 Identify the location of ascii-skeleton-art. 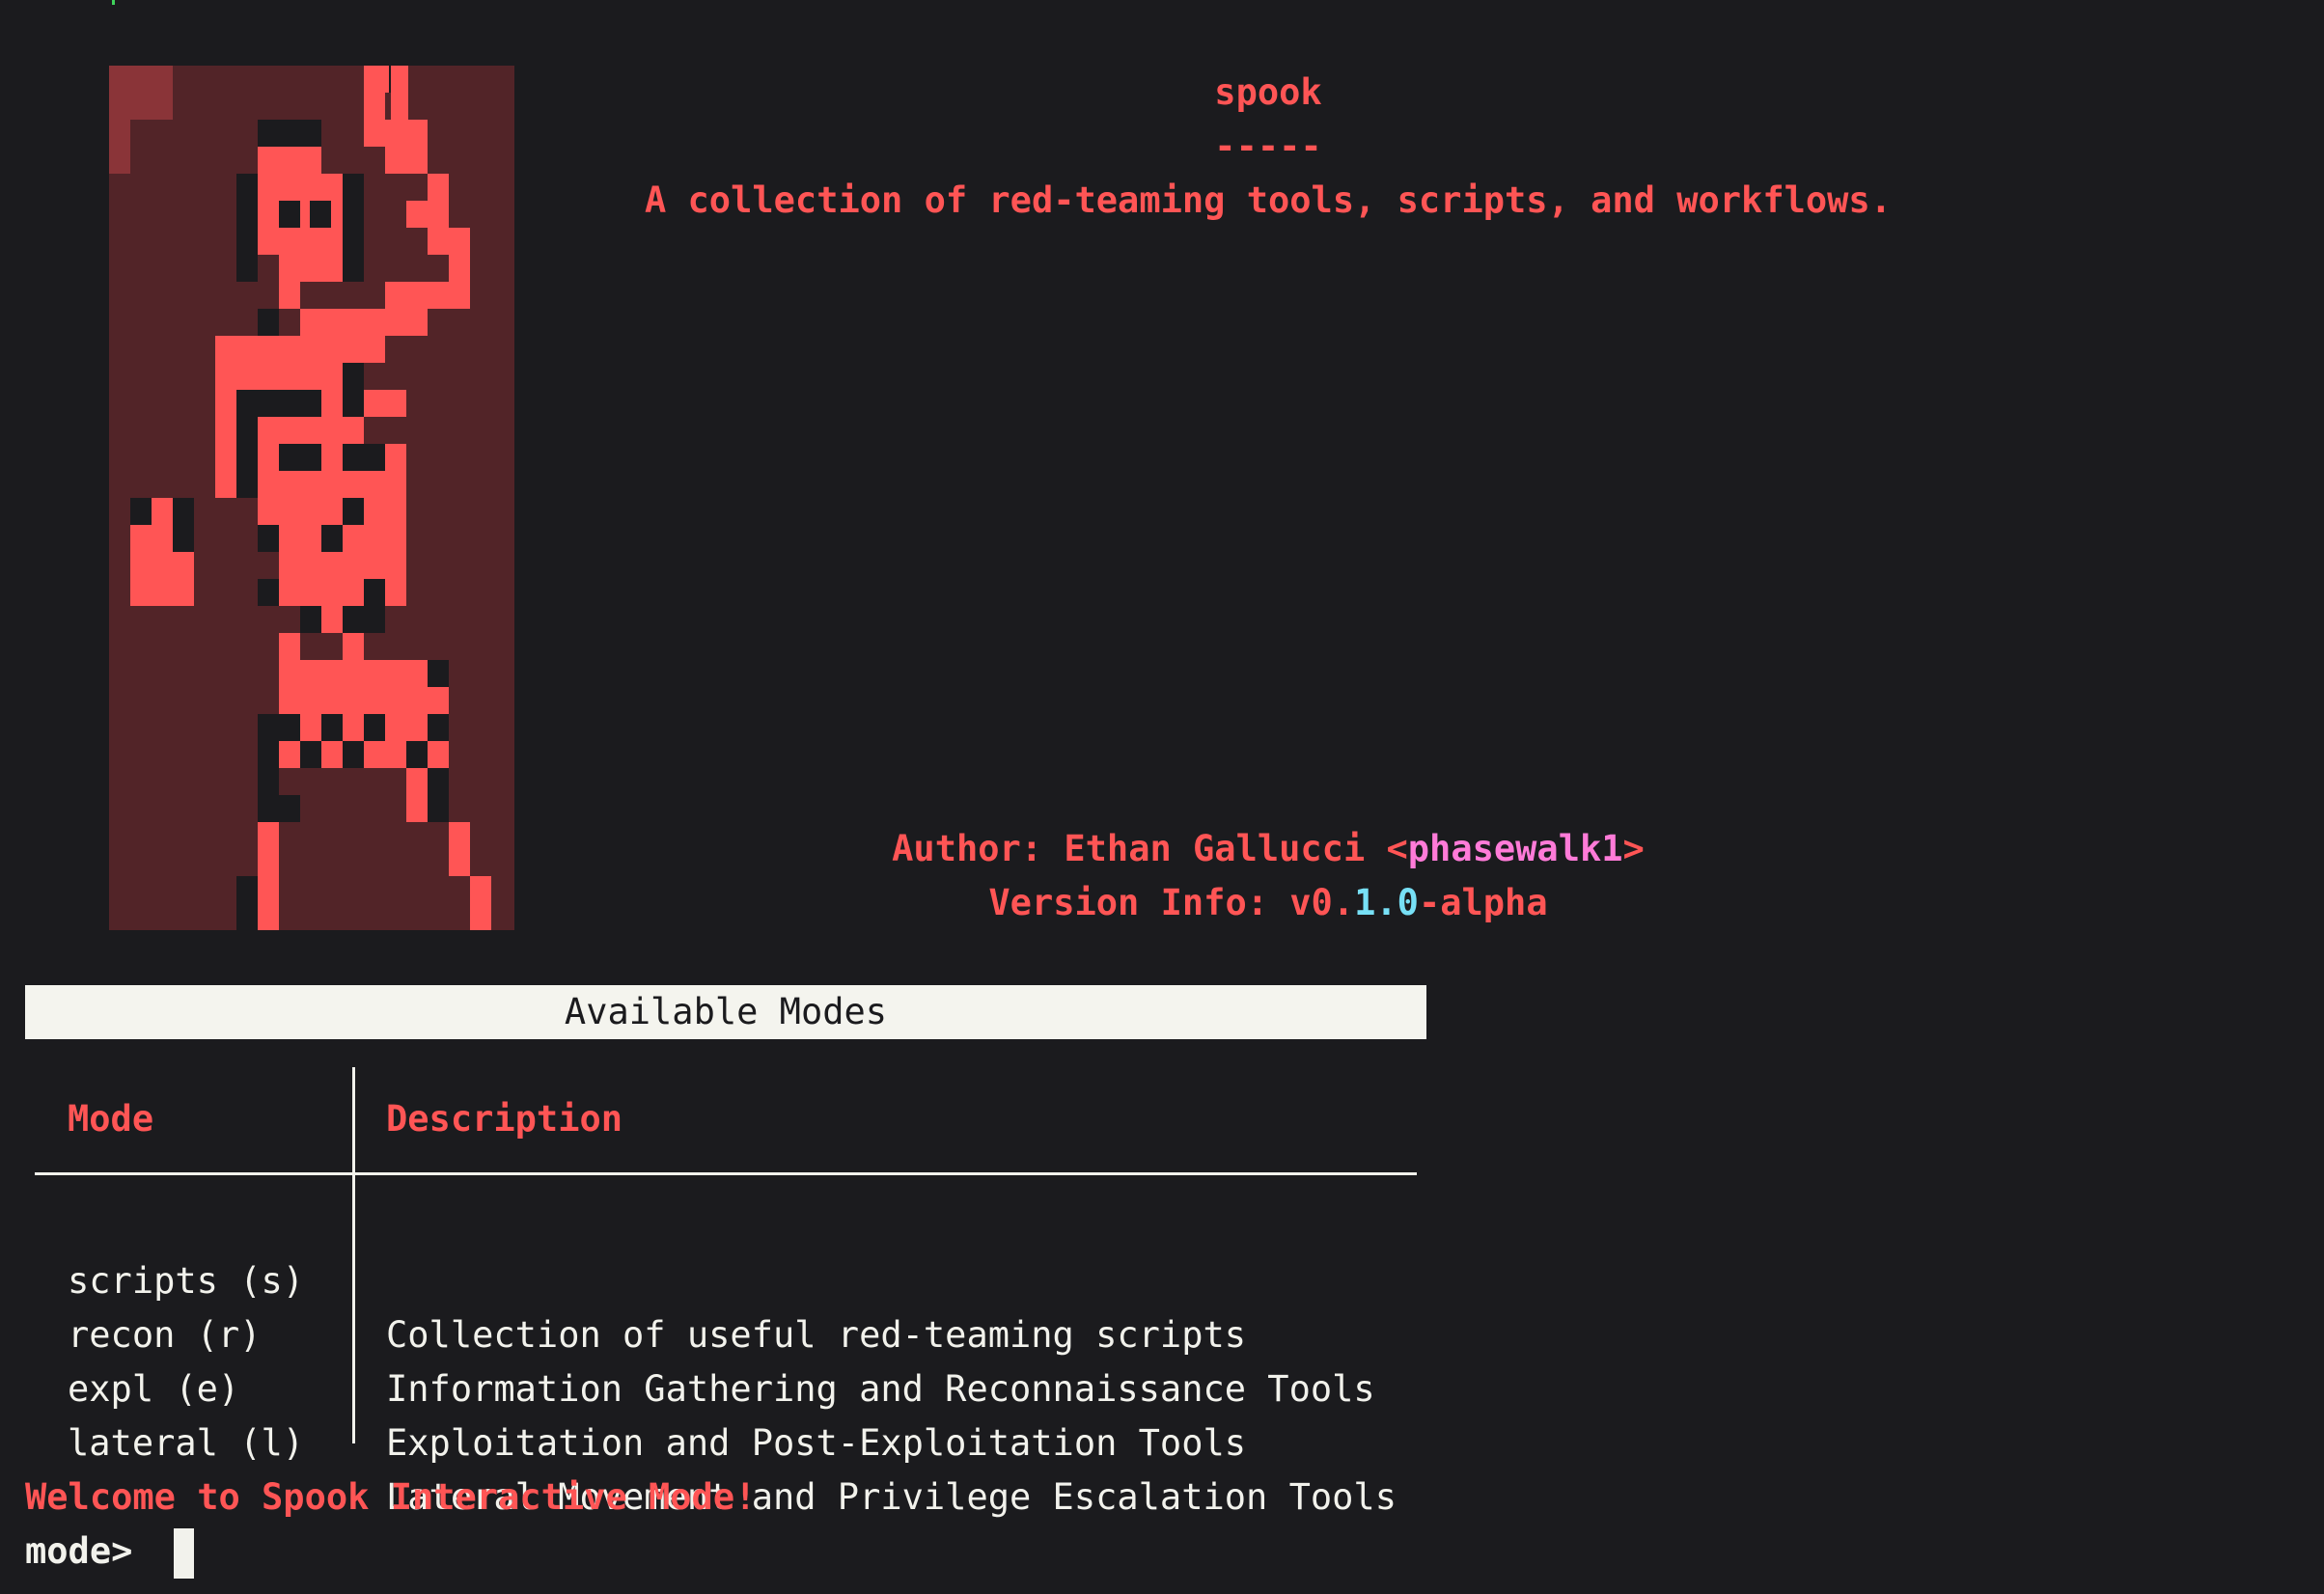
(323, 498).